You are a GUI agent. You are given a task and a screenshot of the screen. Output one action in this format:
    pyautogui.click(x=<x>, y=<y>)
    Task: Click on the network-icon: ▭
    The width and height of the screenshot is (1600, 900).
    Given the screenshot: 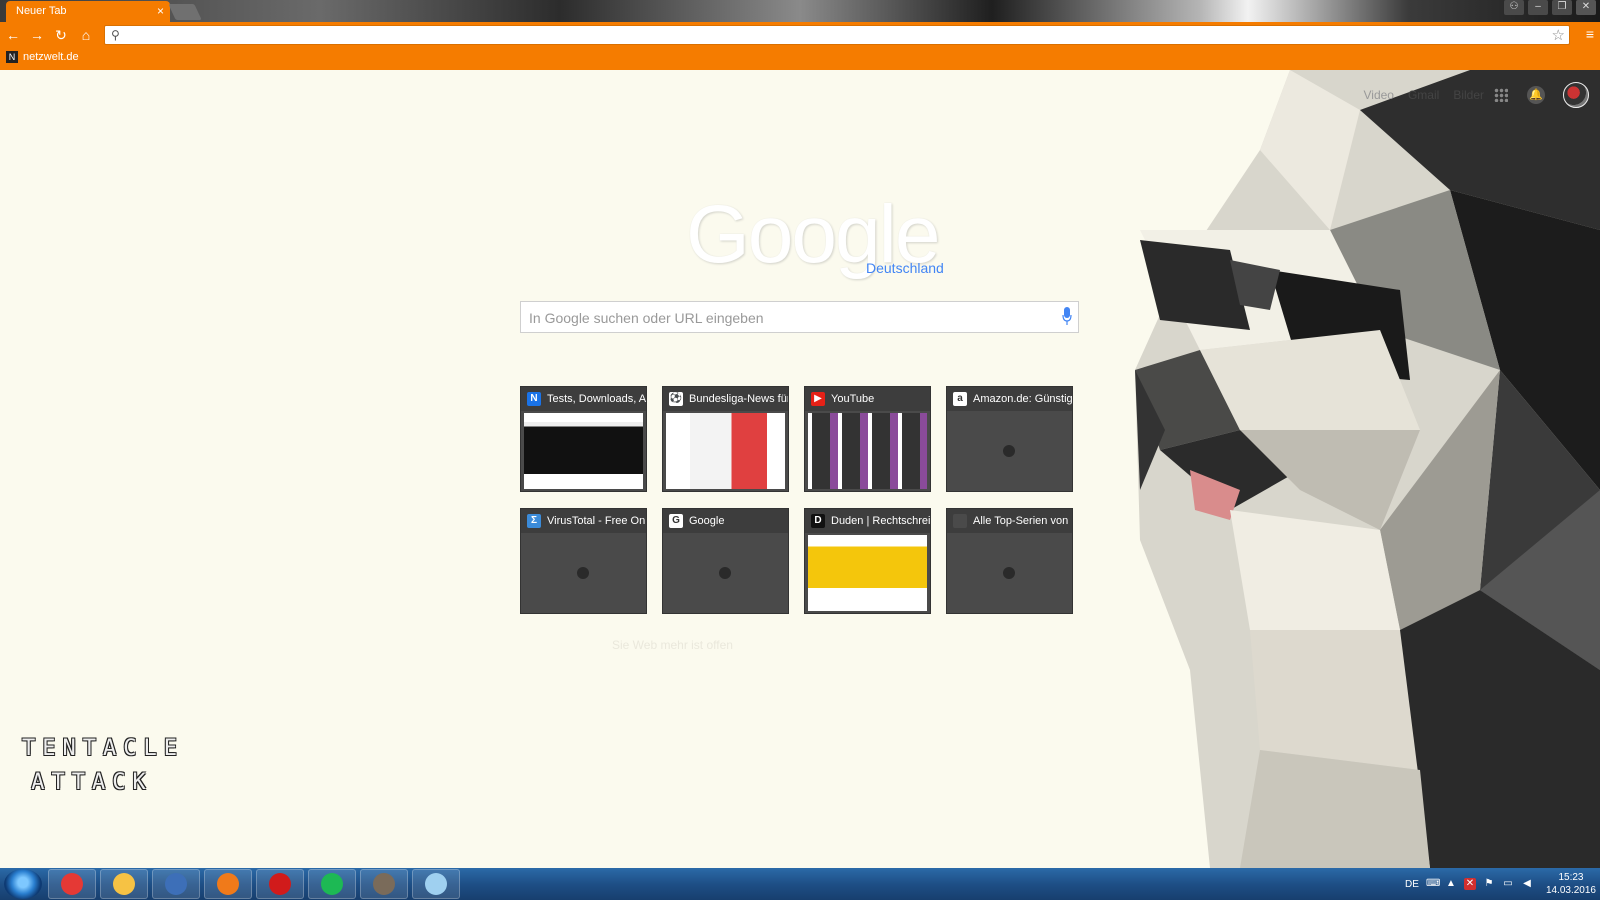 What is the action you would take?
    pyautogui.click(x=1508, y=884)
    